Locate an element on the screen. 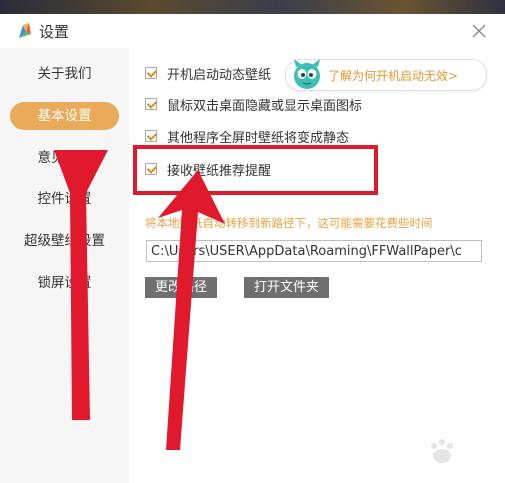 Image resolution: width=505 pixels, height=483 pixels. sidebar-item-feedback: 意见反馈 is located at coordinates (64, 158).